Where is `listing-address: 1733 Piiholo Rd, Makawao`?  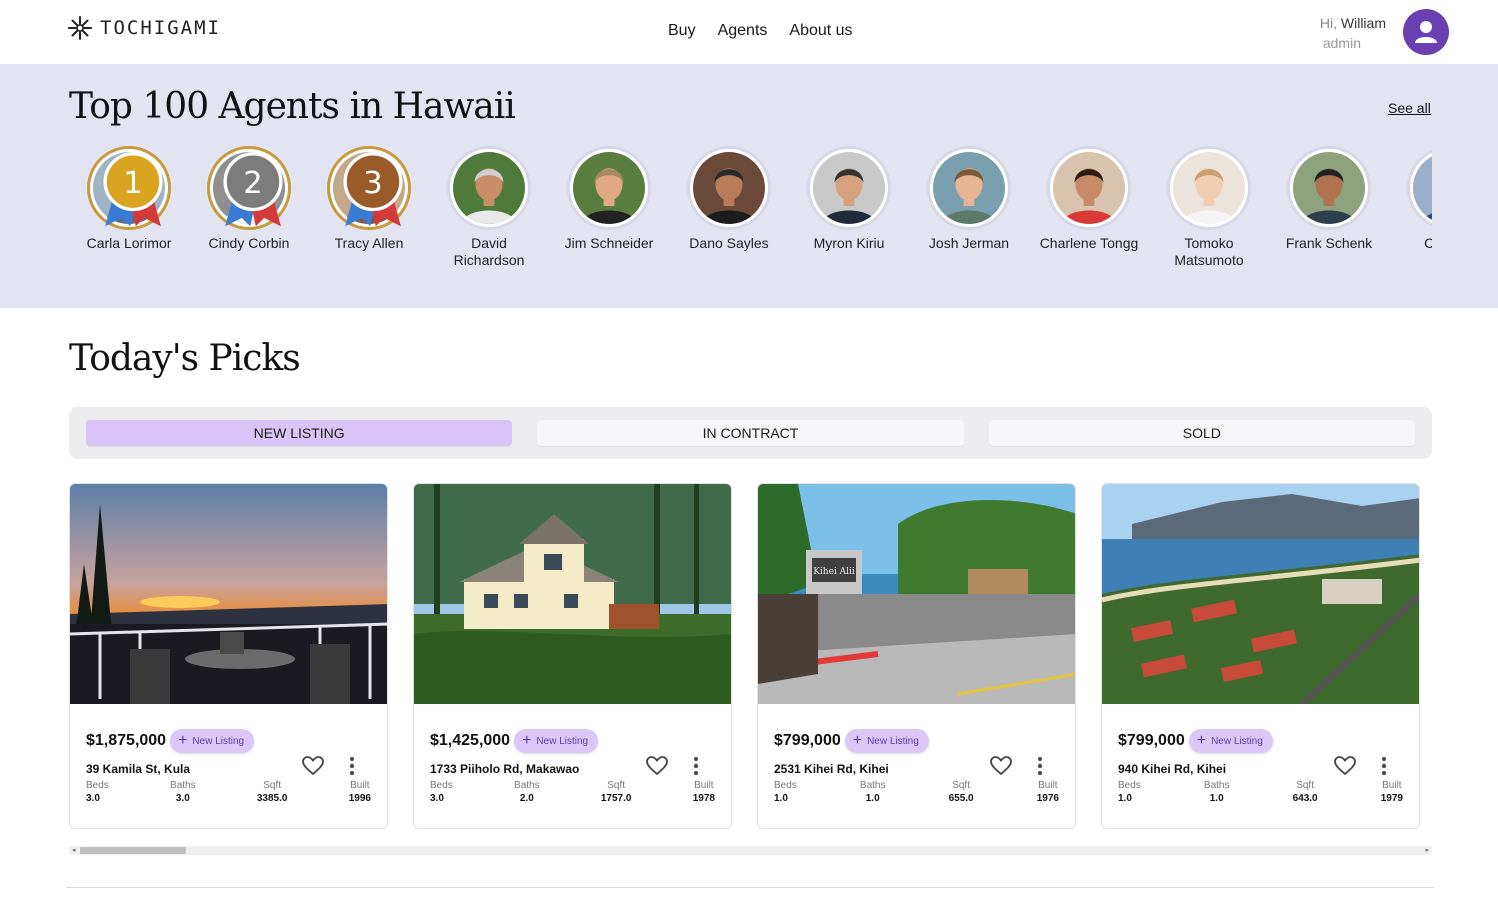
listing-address: 1733 Piiholo Rd, Makawao is located at coordinates (505, 769).